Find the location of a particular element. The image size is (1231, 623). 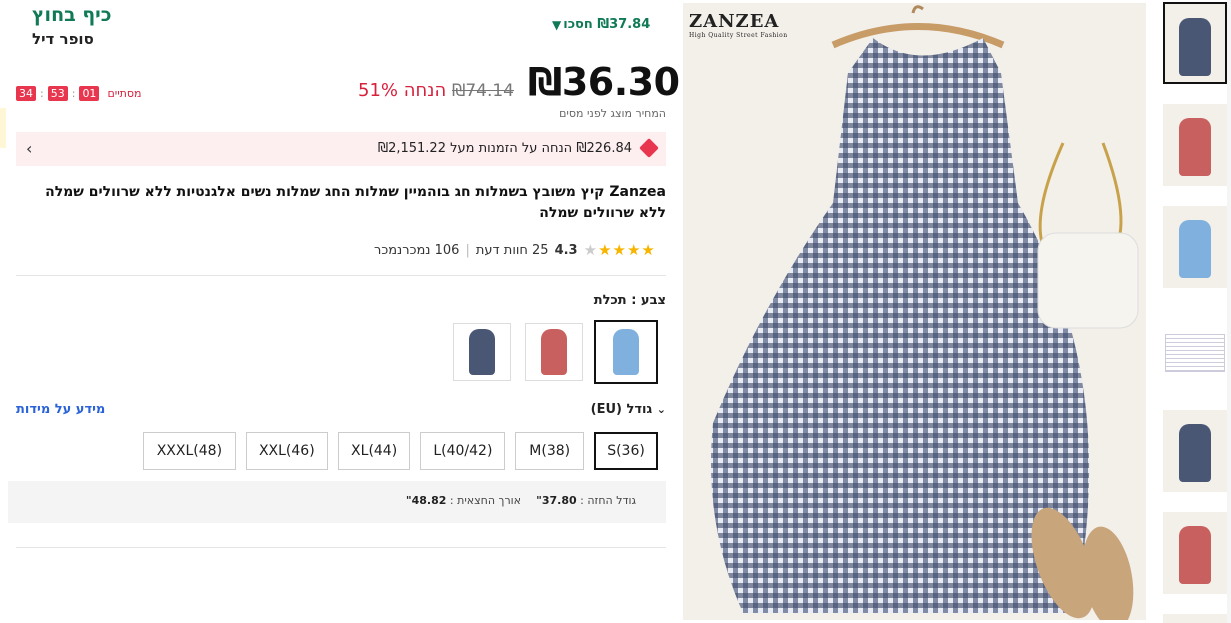

size-option: XXXL(48) is located at coordinates (189, 451).